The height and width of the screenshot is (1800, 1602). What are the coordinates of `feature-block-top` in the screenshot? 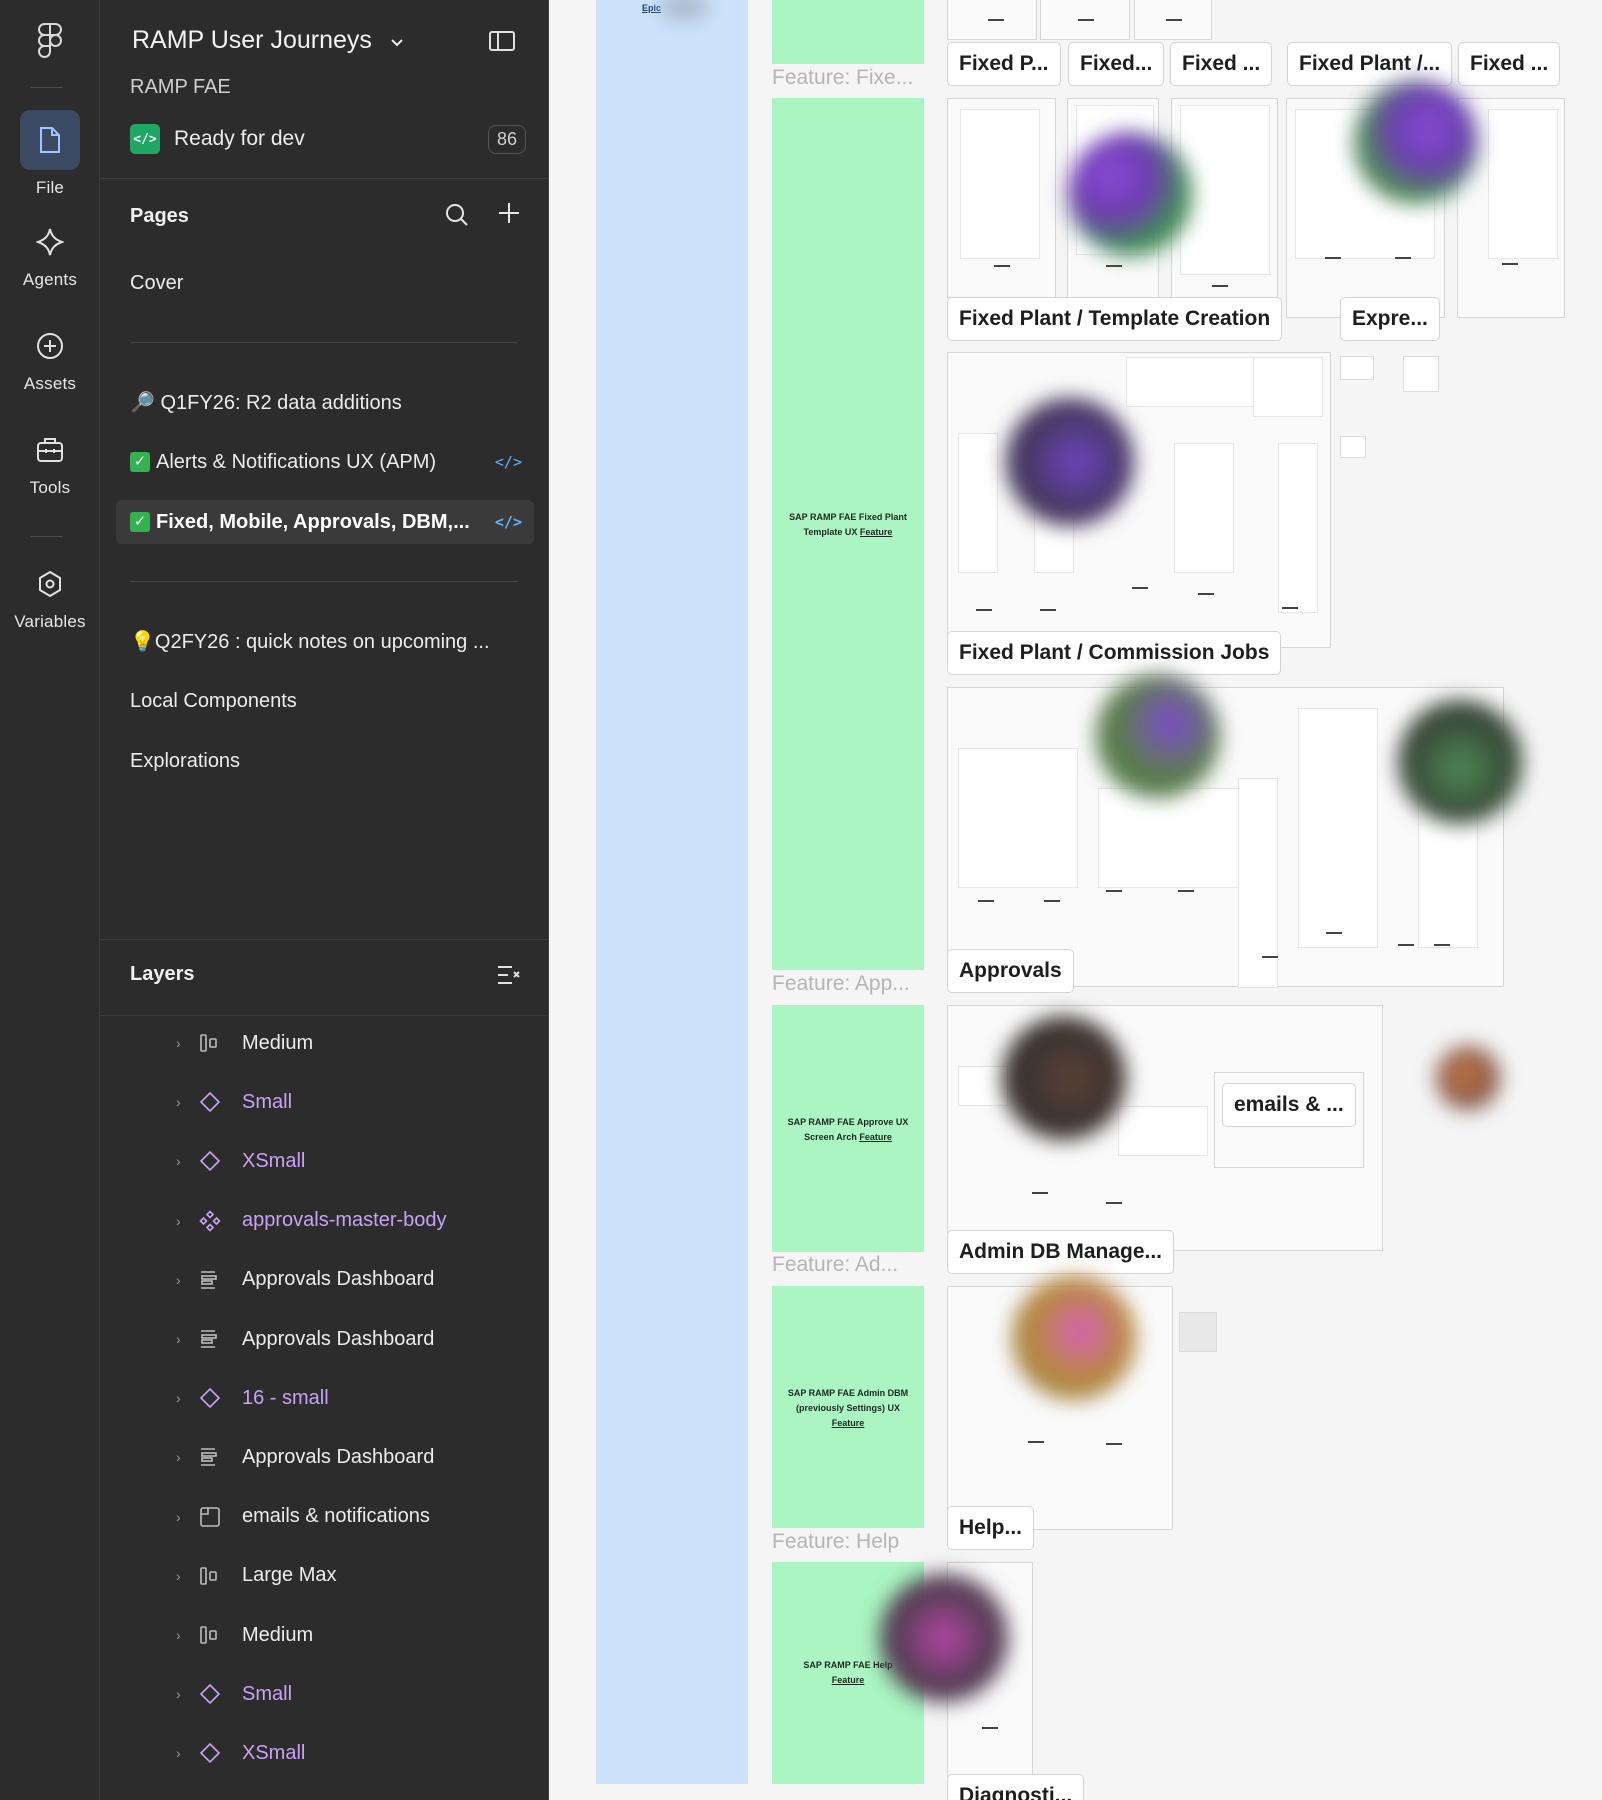 It's located at (848, 32).